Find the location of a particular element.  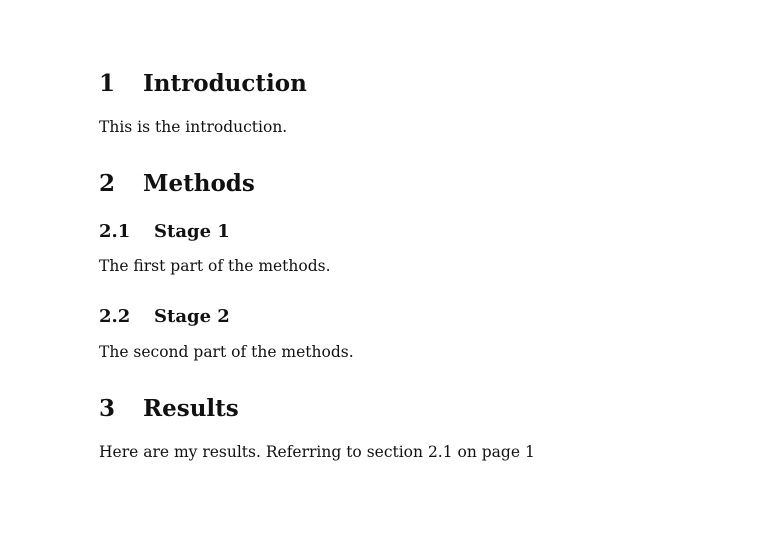

subsection-number: 2.2 is located at coordinates (115, 316).